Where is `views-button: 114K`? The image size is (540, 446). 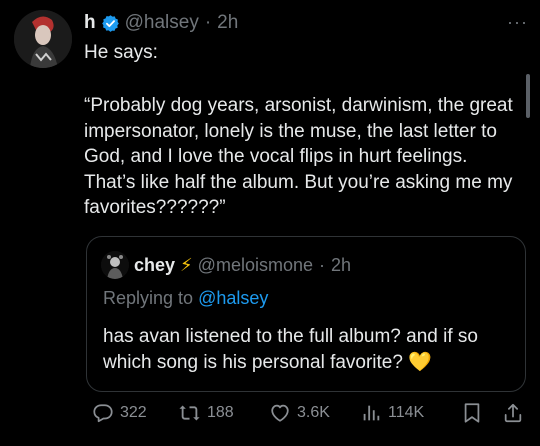 views-button: 114K is located at coordinates (392, 413).